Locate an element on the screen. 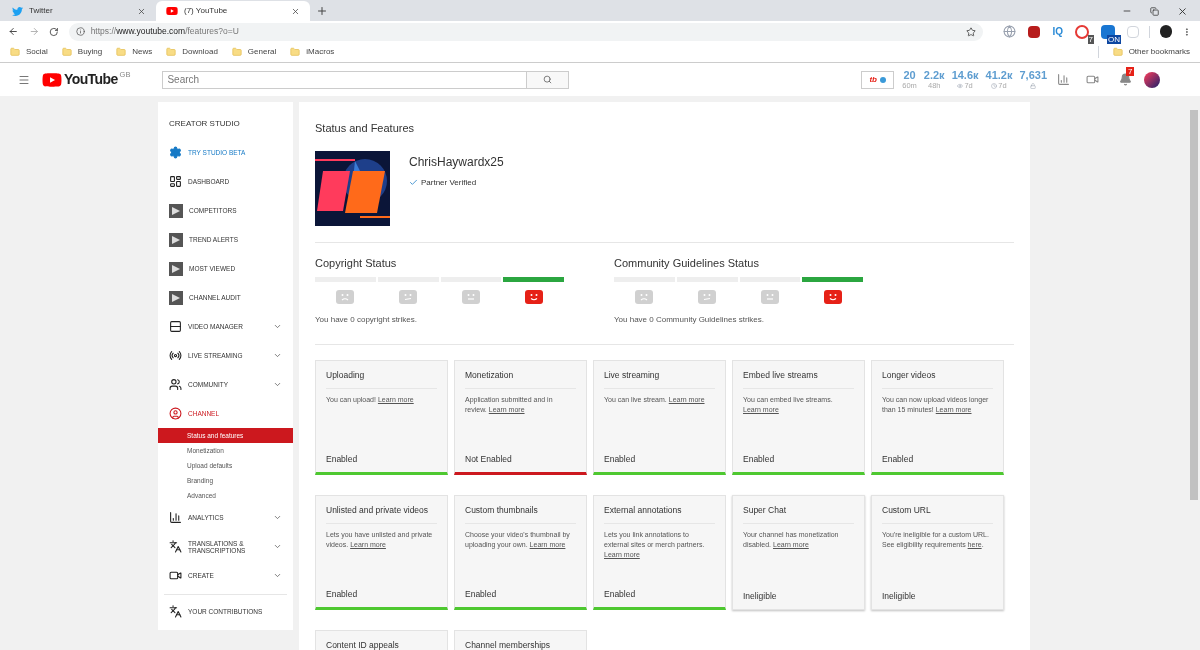  search-button is located at coordinates (548, 79).